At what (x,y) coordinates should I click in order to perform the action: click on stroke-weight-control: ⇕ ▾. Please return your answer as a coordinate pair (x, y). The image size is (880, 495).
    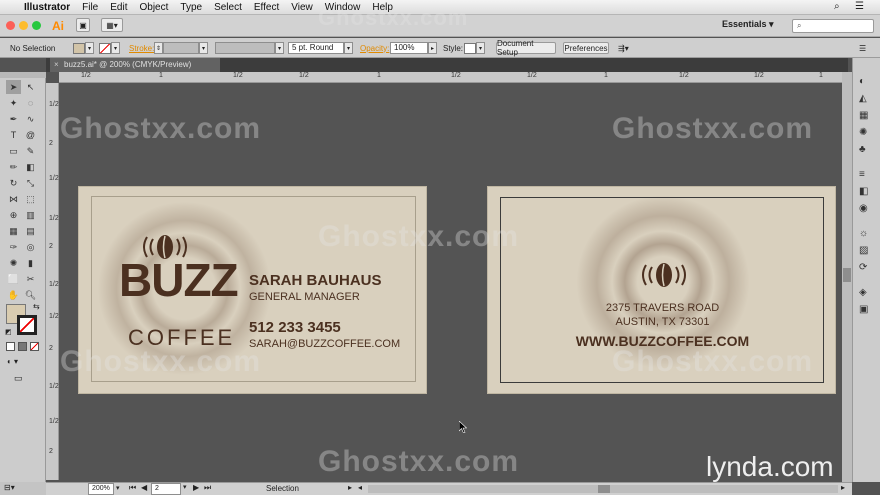
    Looking at the image, I should click on (181, 48).